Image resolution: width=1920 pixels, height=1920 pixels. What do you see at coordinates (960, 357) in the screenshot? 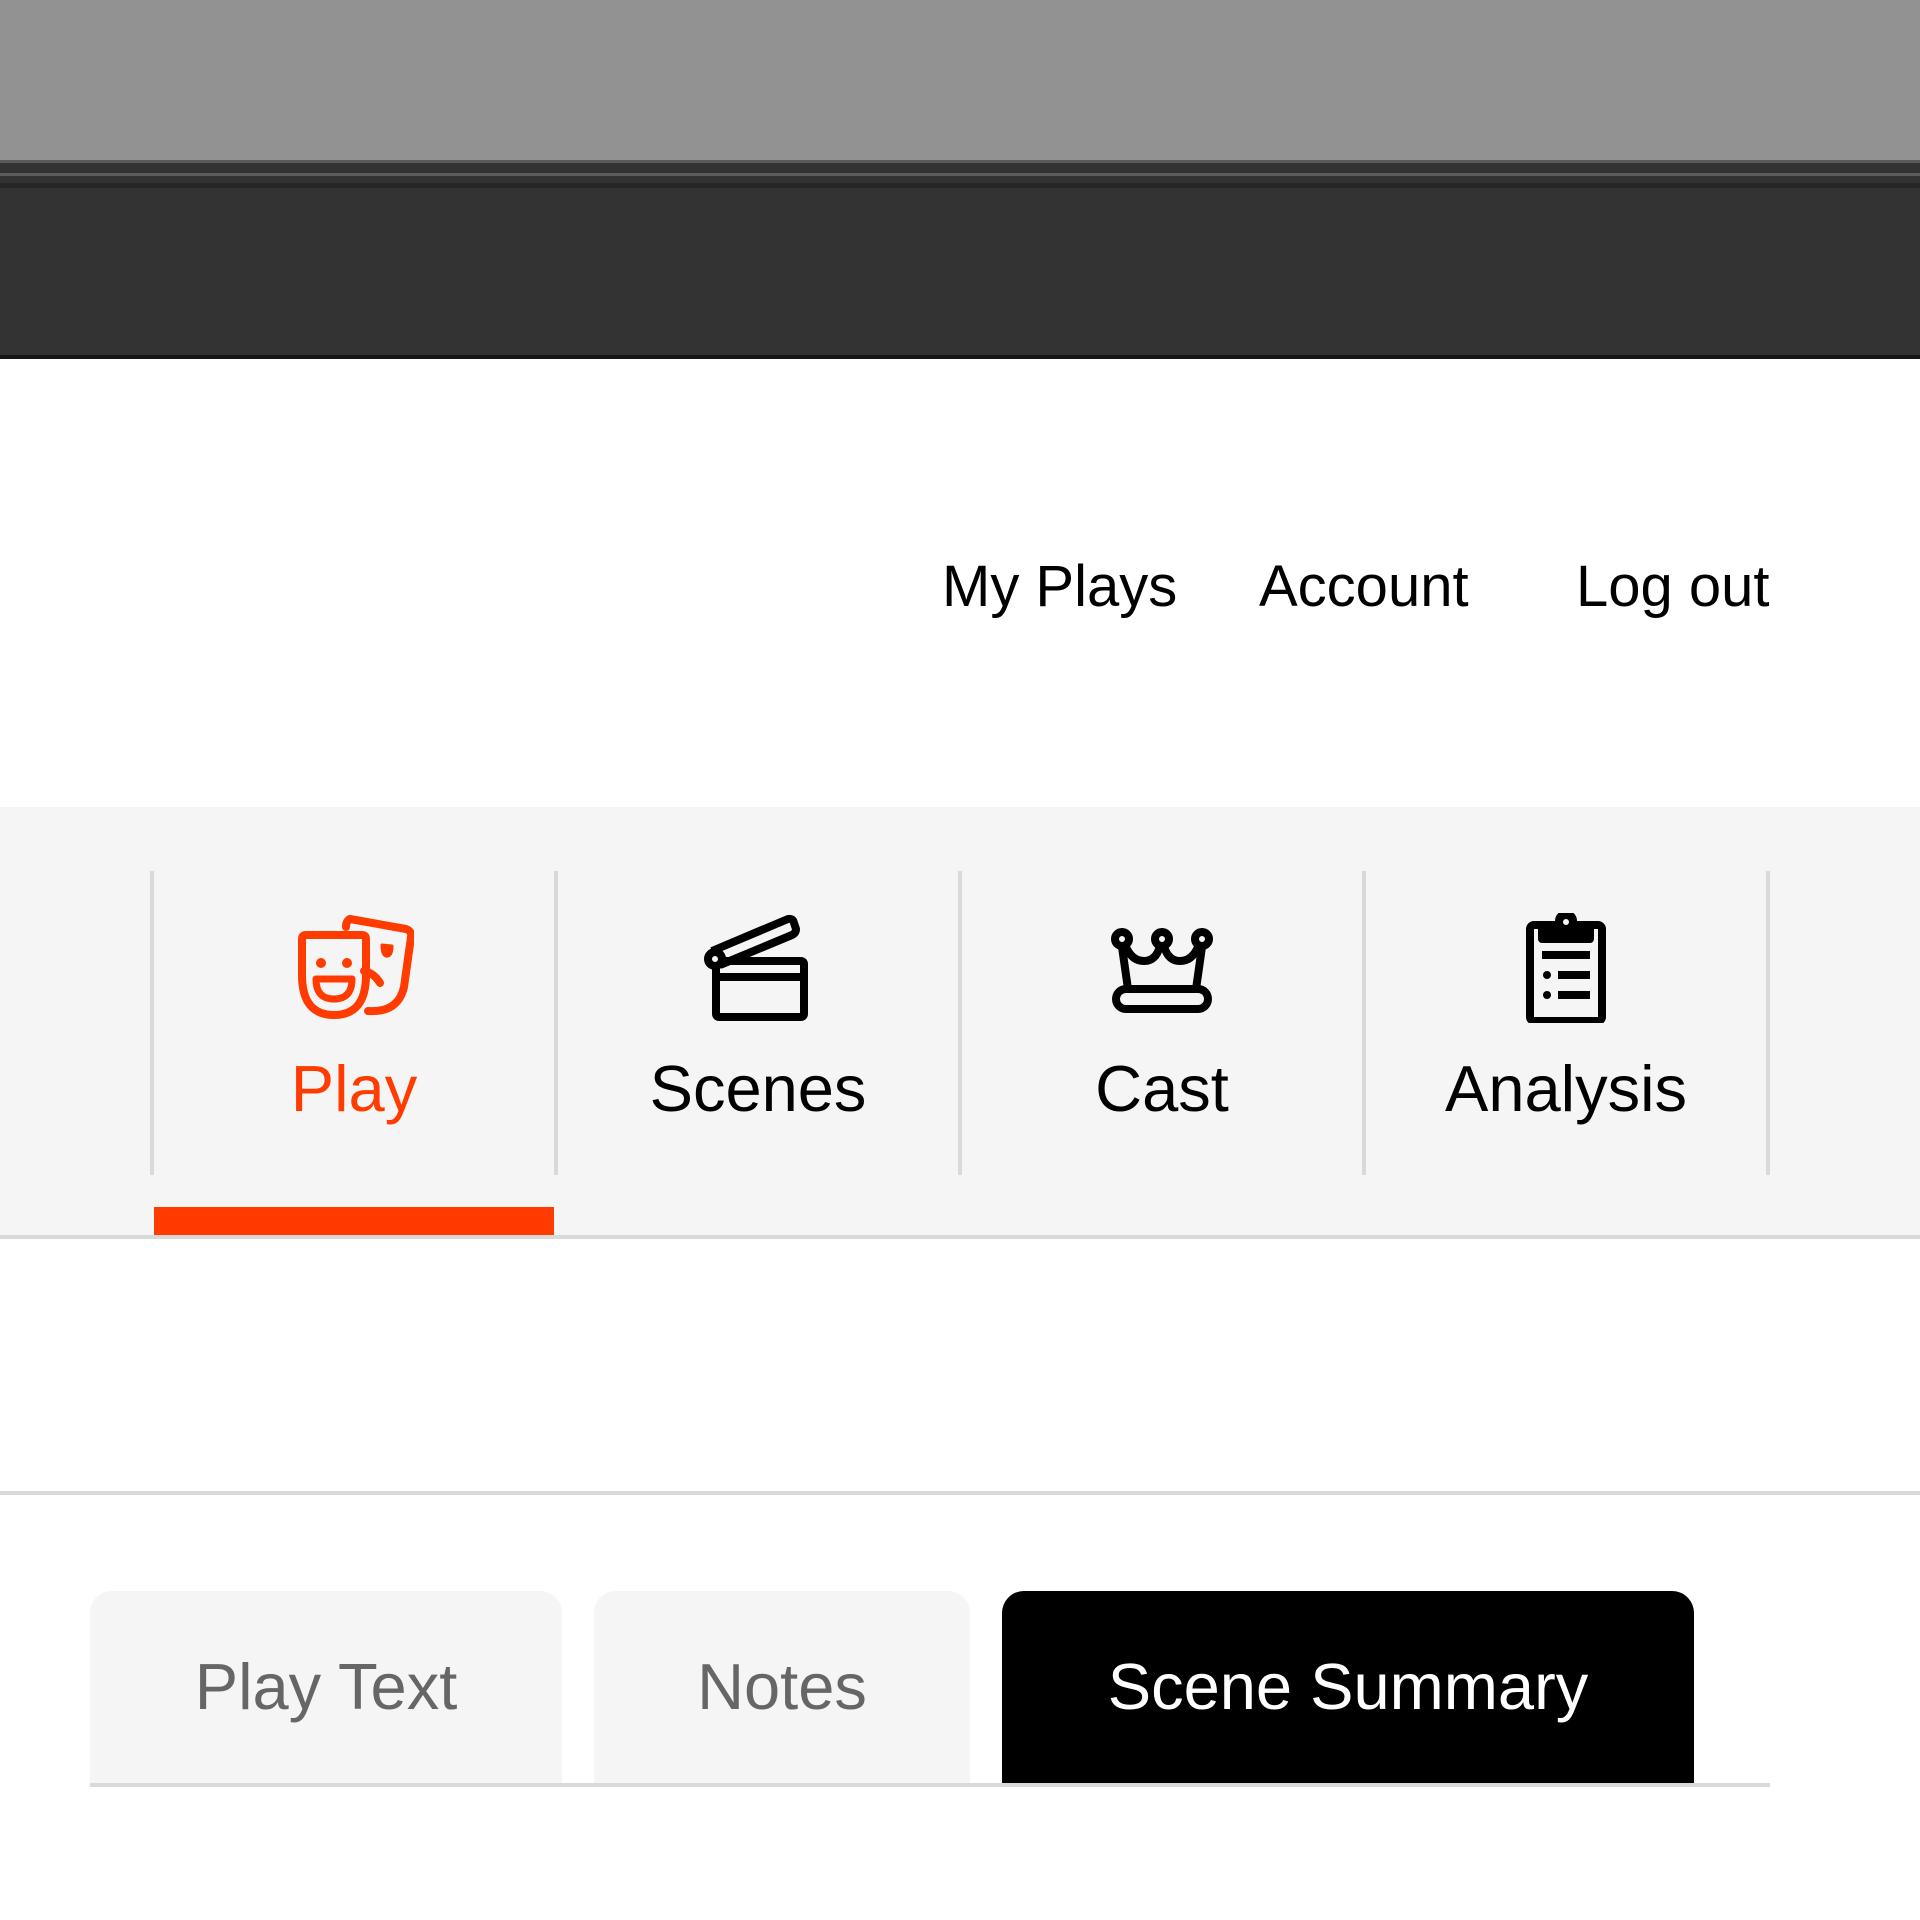
I see `toolbar-bottom-border` at bounding box center [960, 357].